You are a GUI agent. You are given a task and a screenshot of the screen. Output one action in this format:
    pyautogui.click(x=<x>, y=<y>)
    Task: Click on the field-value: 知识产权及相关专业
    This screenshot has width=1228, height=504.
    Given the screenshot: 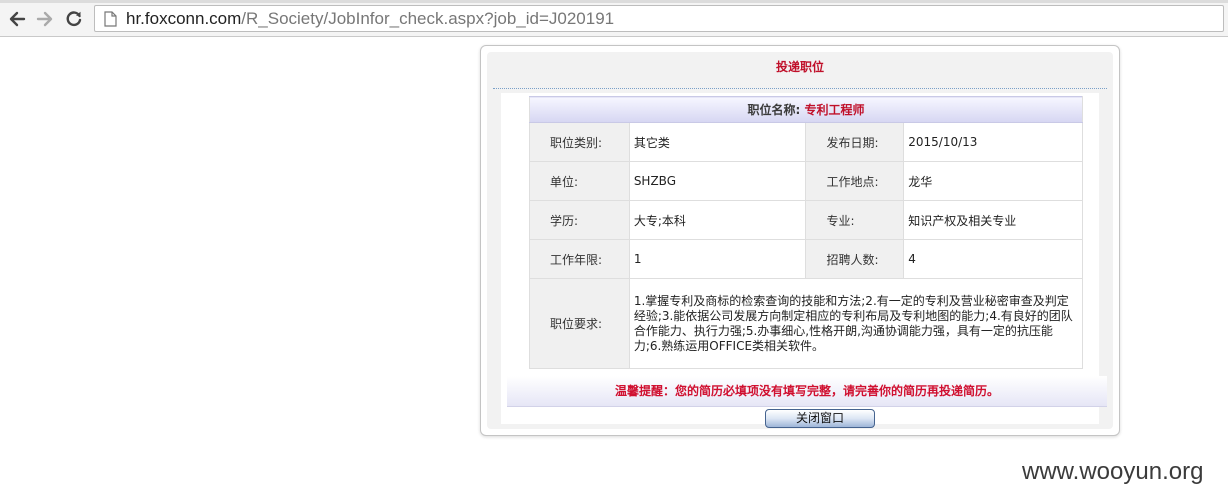 What is the action you would take?
    pyautogui.click(x=993, y=220)
    